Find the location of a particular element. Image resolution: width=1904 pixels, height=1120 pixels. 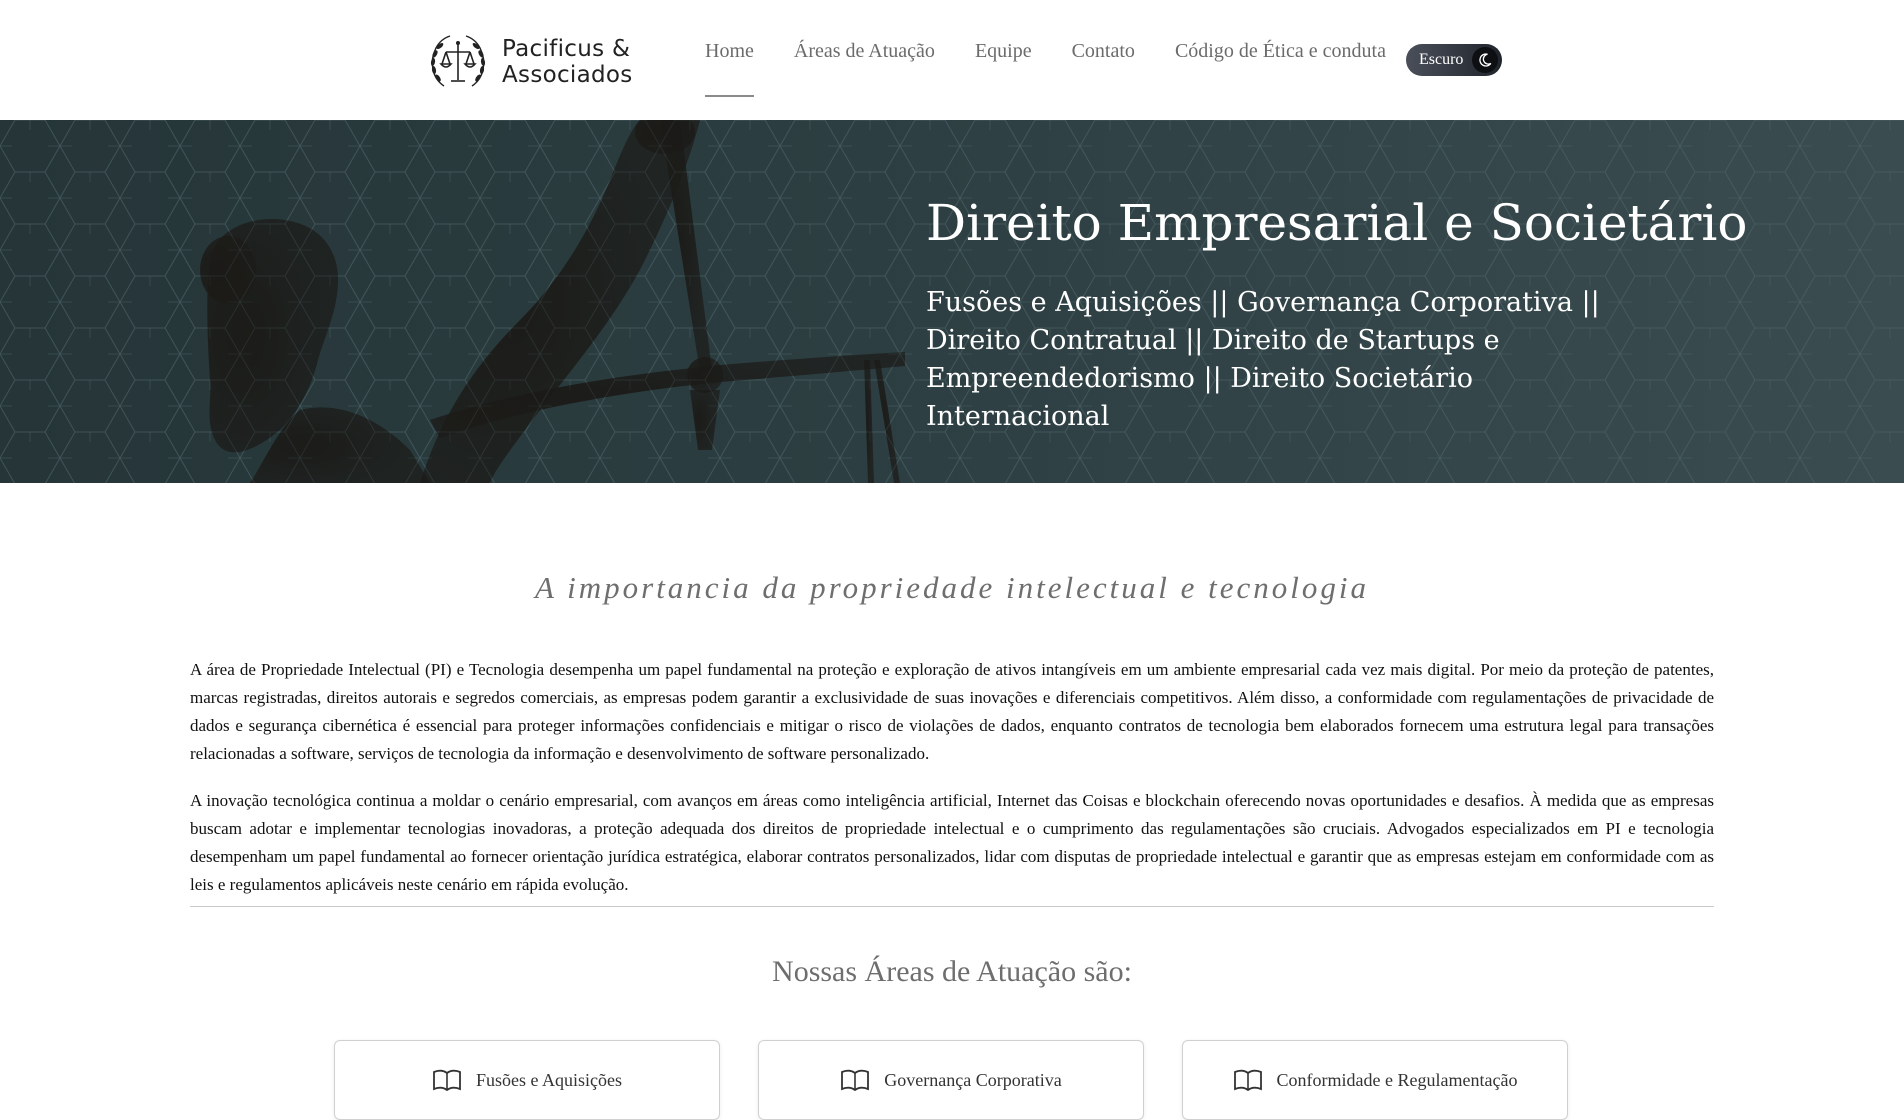

area-card-label: Governança Corporativa is located at coordinates (973, 1079).